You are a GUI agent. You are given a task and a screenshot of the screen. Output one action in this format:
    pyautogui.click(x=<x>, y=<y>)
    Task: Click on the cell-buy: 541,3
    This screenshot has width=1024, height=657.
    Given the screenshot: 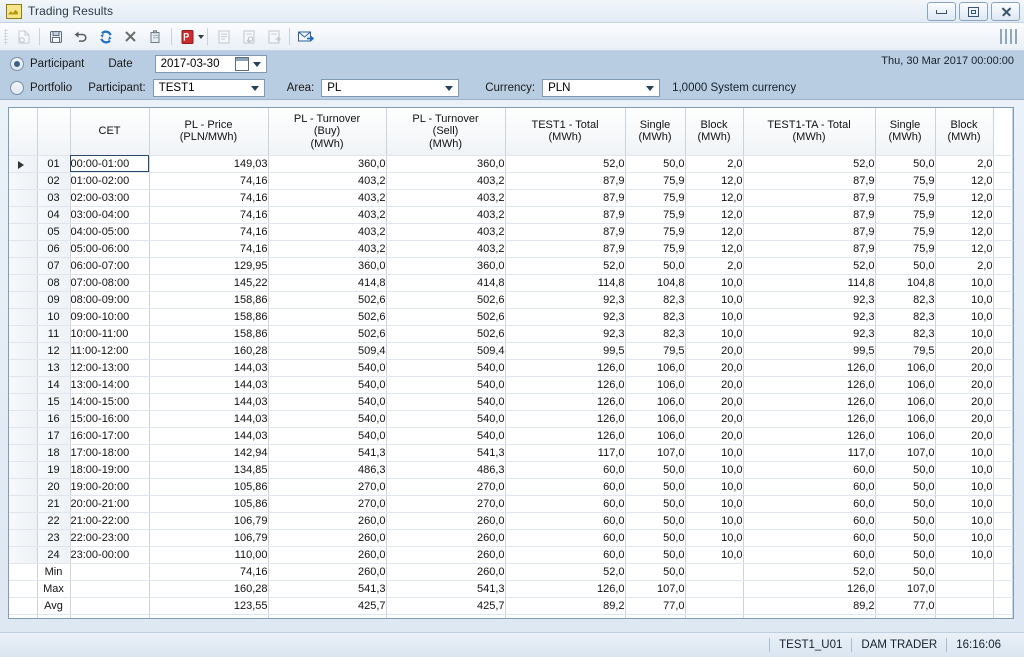 What is the action you would take?
    pyautogui.click(x=327, y=589)
    